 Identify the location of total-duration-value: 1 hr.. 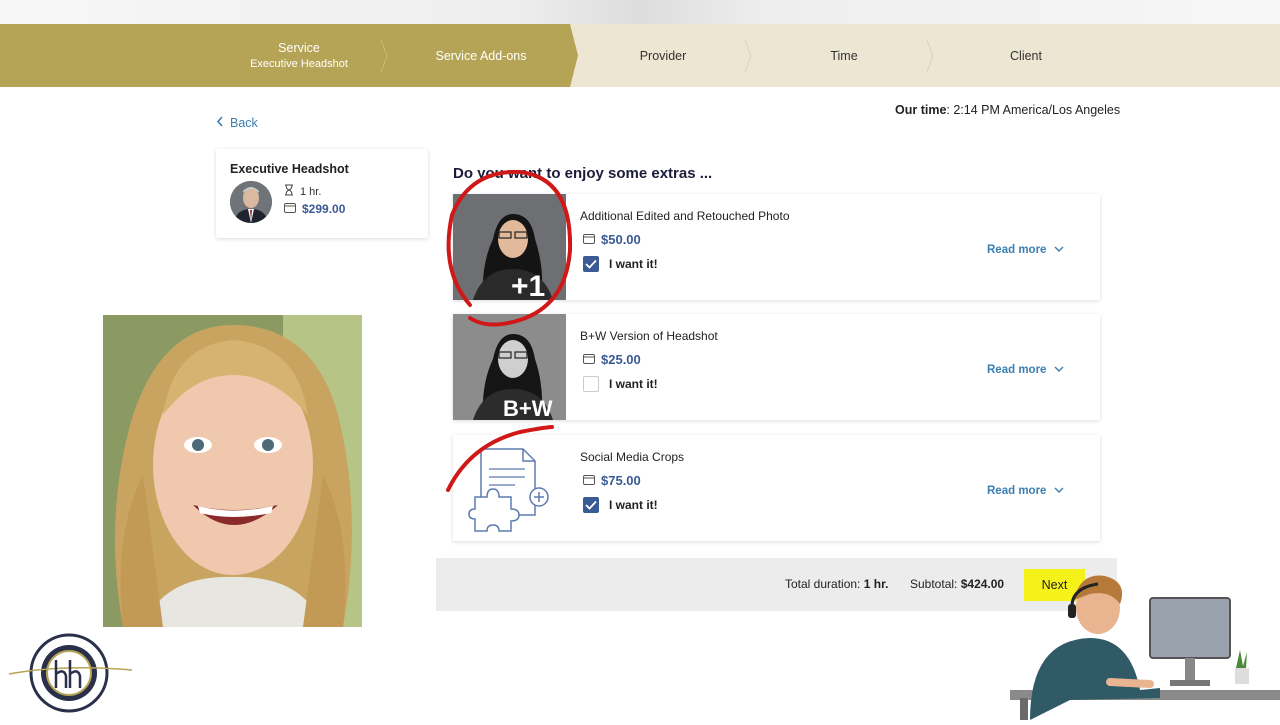
(876, 584).